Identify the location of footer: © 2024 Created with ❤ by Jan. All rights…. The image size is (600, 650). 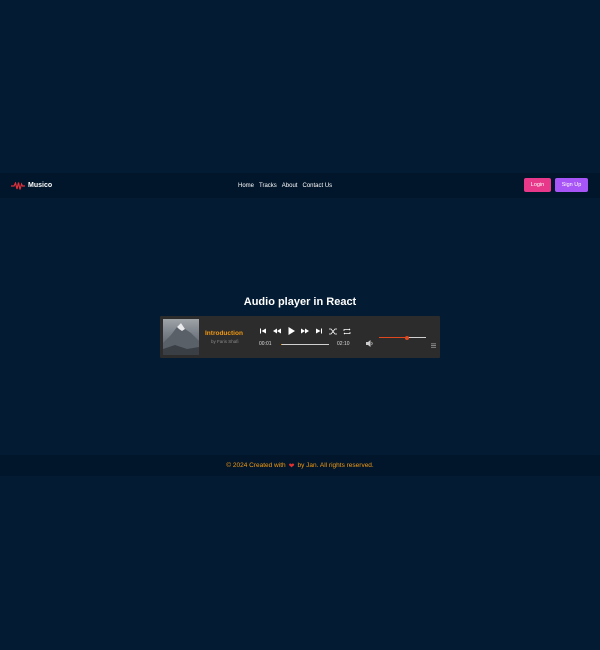
(300, 465).